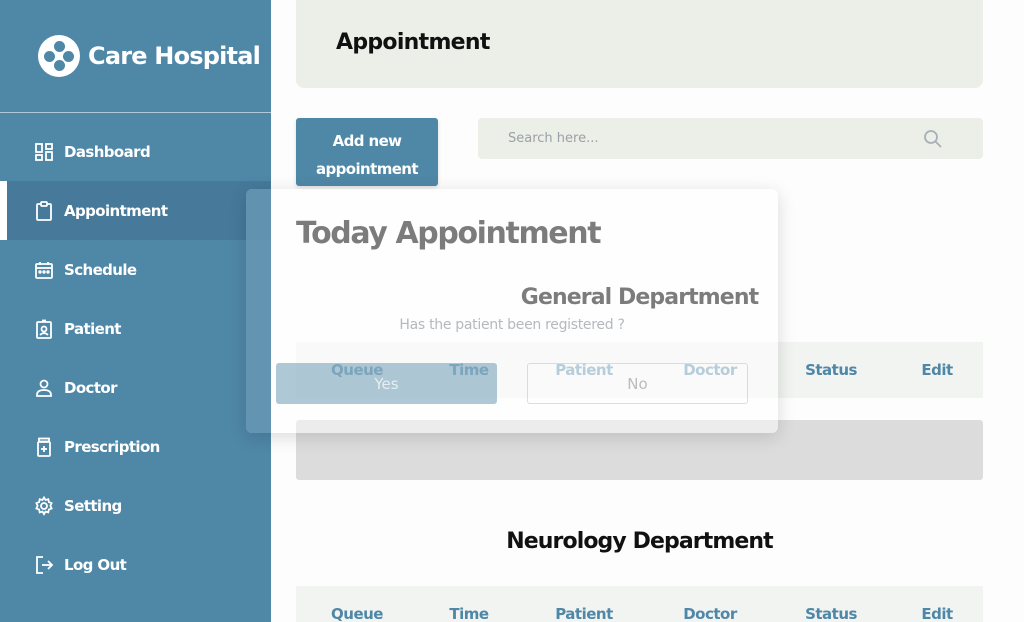 This screenshot has height=622, width=1024. Describe the element at coordinates (135, 112) in the screenshot. I see `sidebar-divider` at that location.